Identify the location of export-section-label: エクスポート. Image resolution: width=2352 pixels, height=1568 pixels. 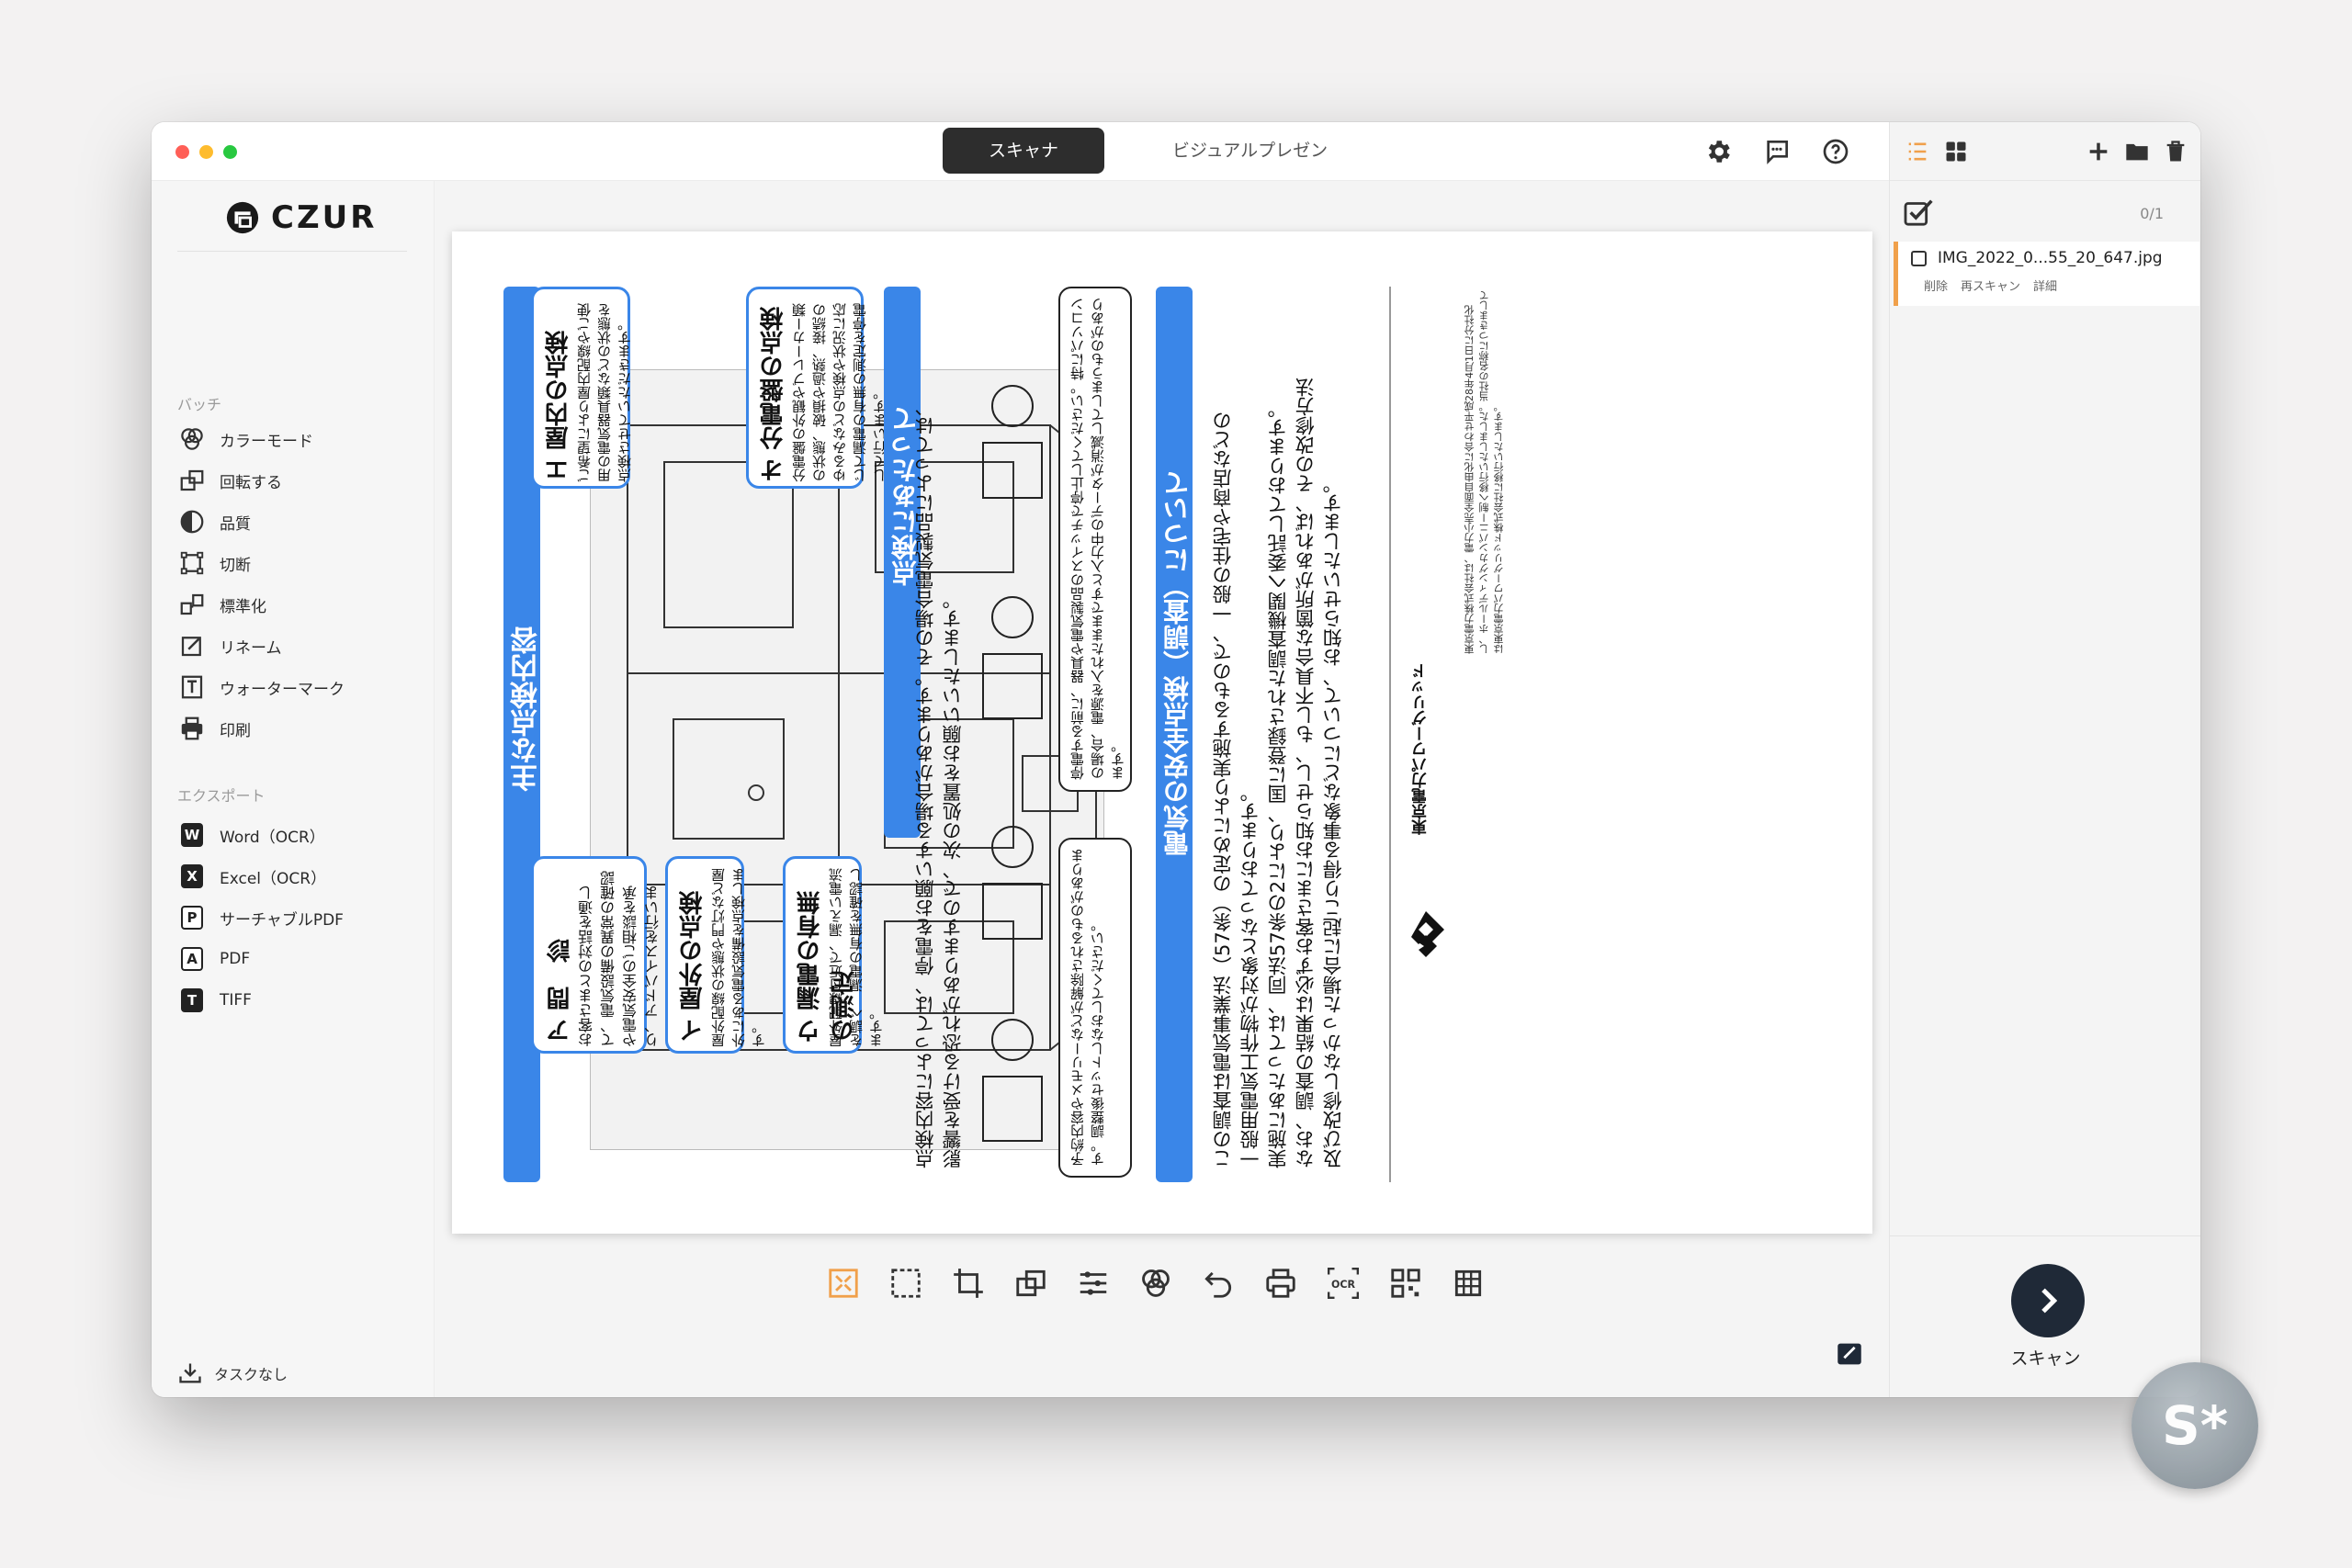
(221, 796).